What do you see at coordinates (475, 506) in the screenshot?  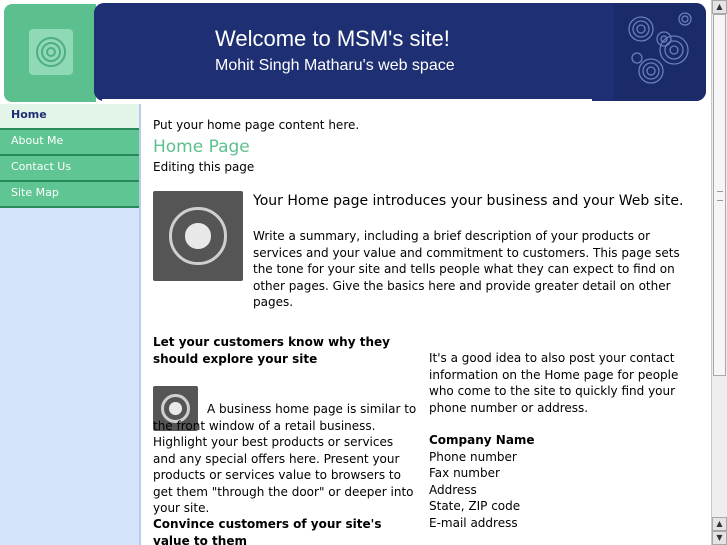 I see `state-zip: State, ZIP code` at bounding box center [475, 506].